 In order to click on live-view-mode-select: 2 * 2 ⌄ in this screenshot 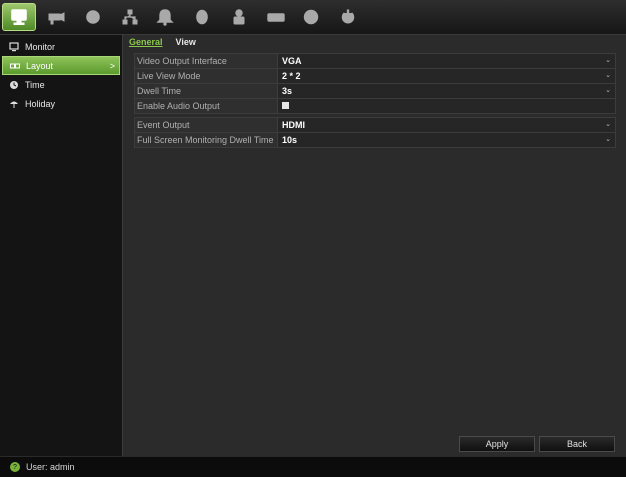, I will do `click(446, 76)`.